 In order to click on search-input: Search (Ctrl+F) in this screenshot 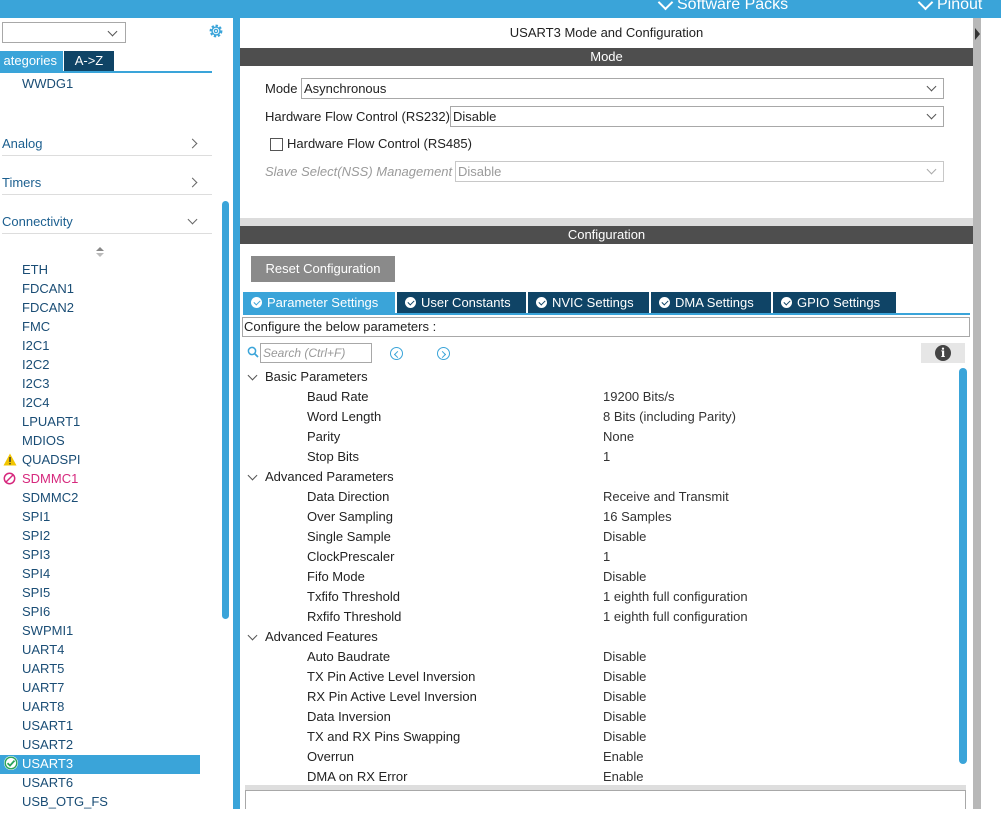, I will do `click(316, 353)`.